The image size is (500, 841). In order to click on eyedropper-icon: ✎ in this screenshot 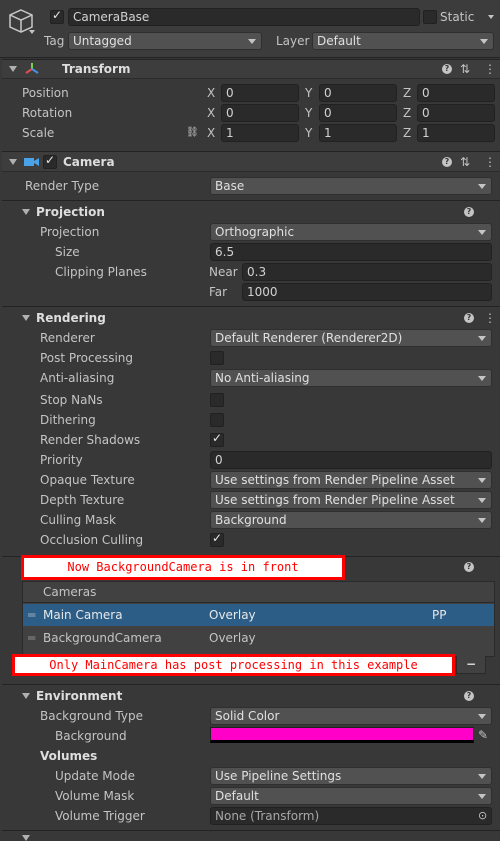, I will do `click(483, 735)`.